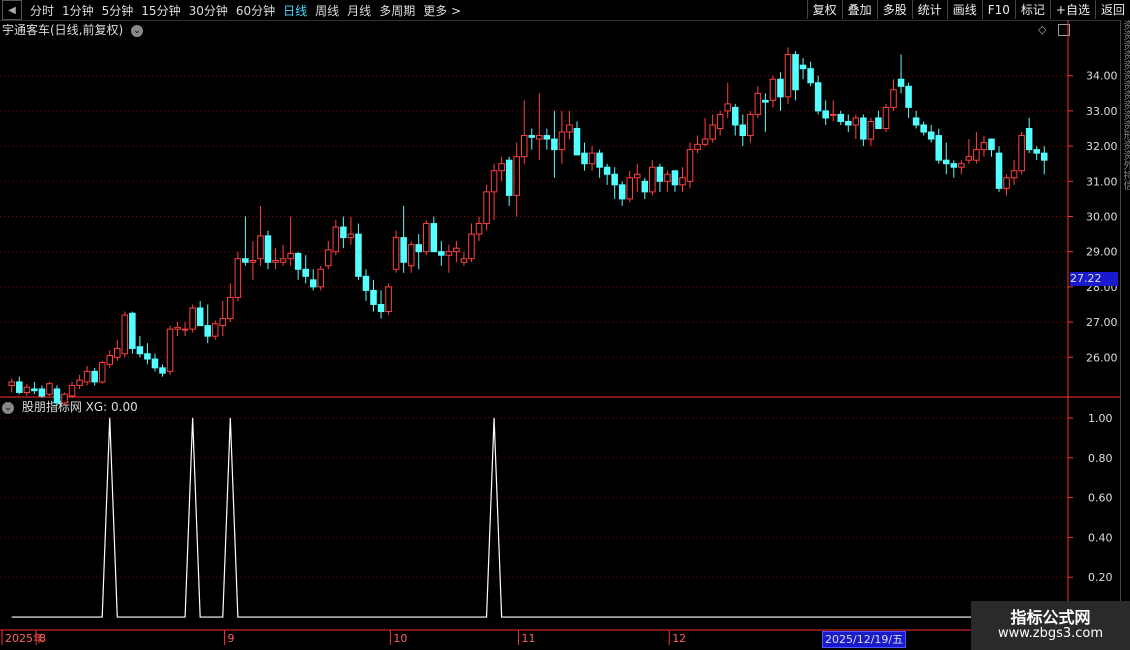  I want to click on x-tick-label: 9, so click(231, 638).